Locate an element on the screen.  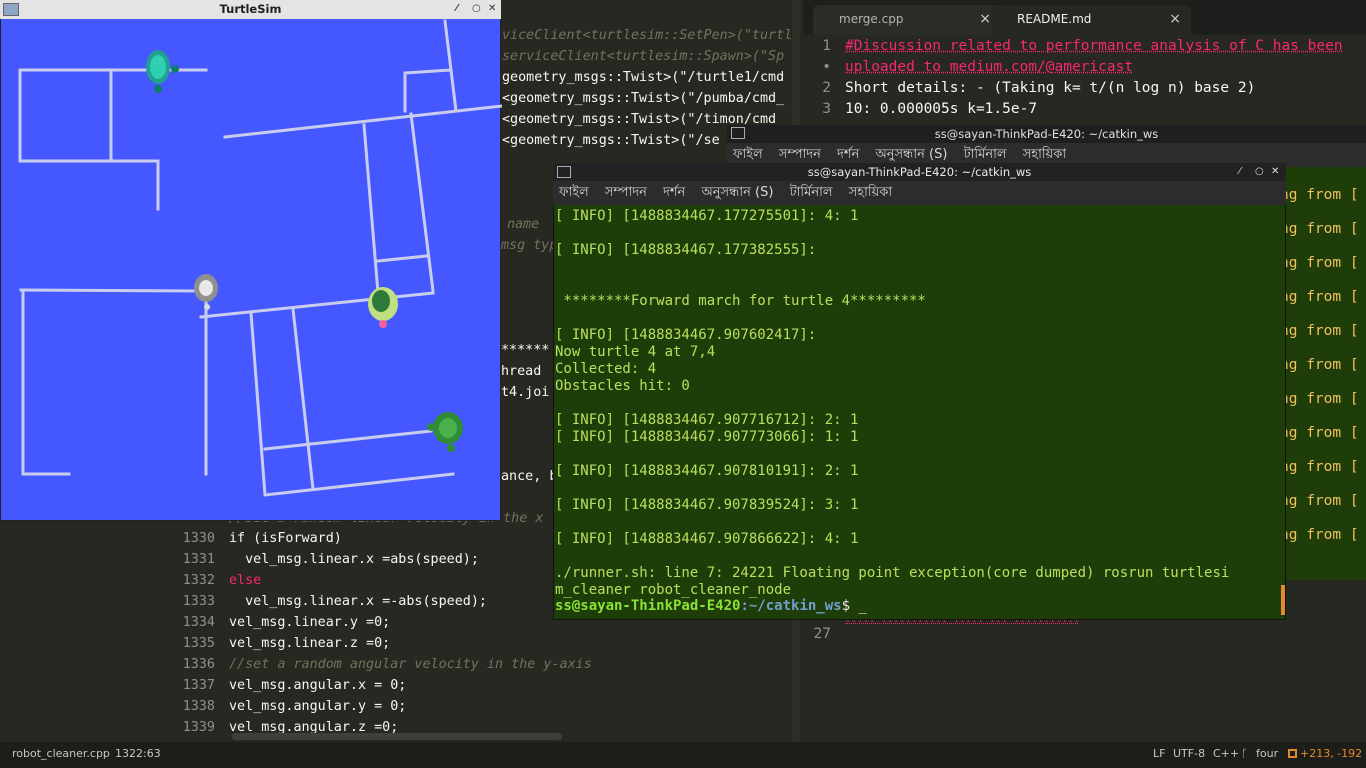
code-line: 1333 vel_msg.linear.x =-abs(speed); is located at coordinates (334, 601).